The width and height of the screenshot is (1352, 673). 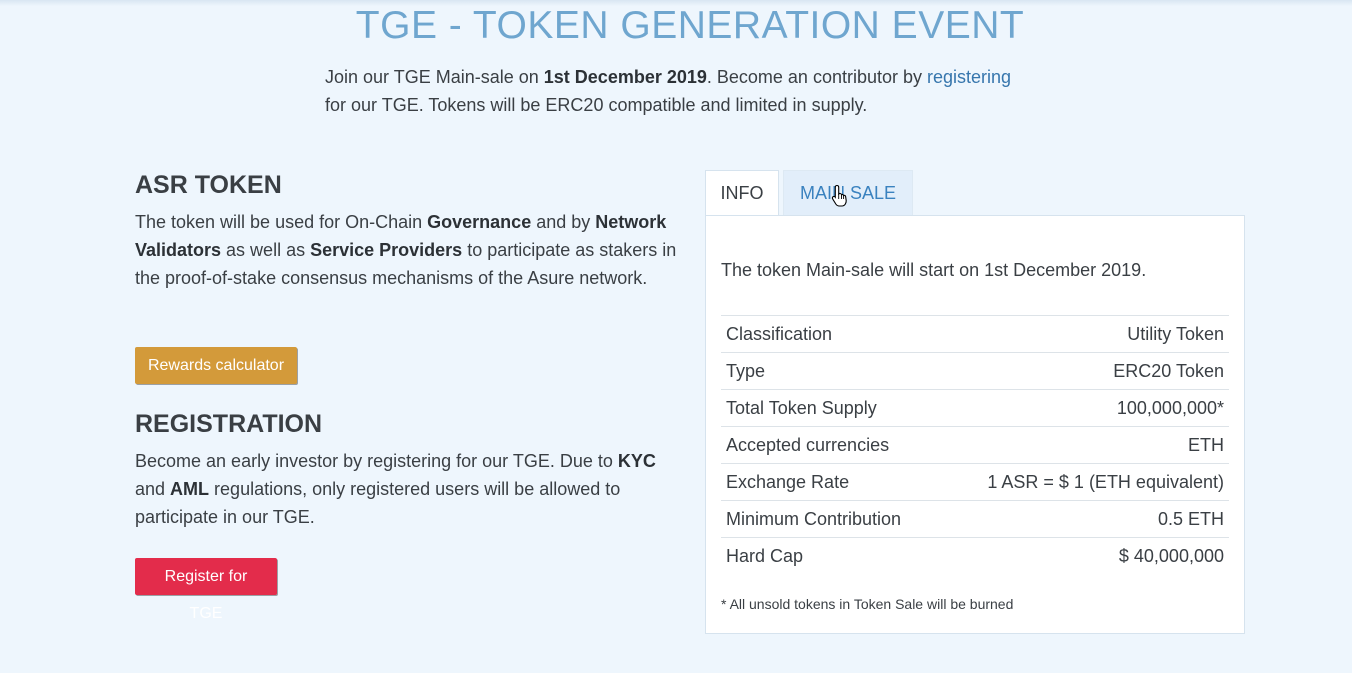 I want to click on info-row-label: Exchange Rate, so click(x=830, y=482).